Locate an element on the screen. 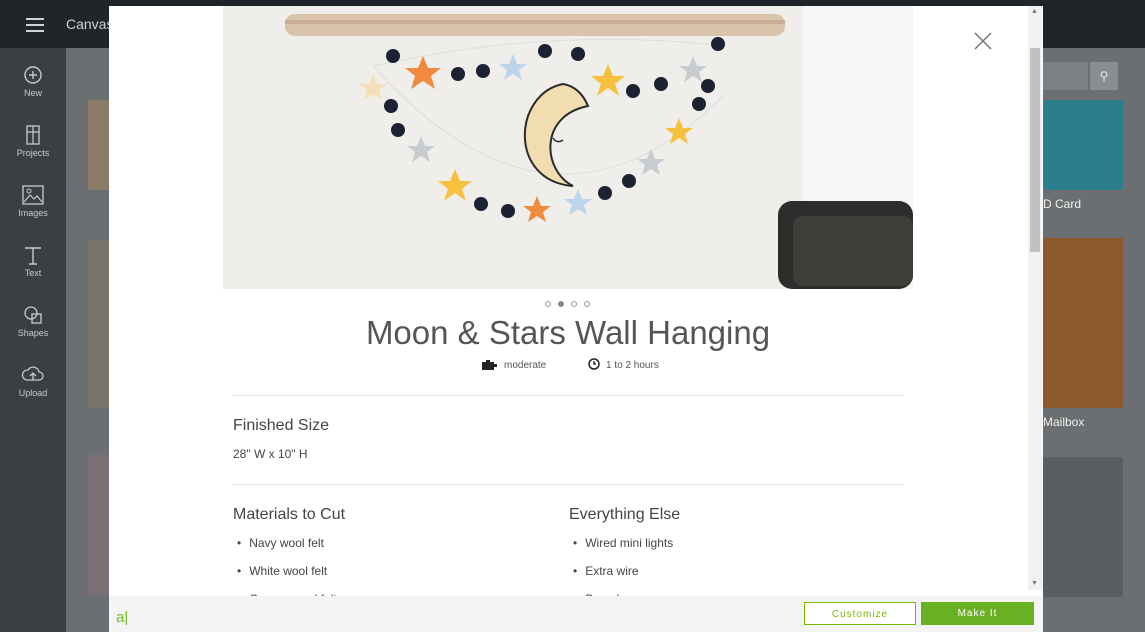 The image size is (1145, 632). sidebar-item-new: New is located at coordinates (33, 81).